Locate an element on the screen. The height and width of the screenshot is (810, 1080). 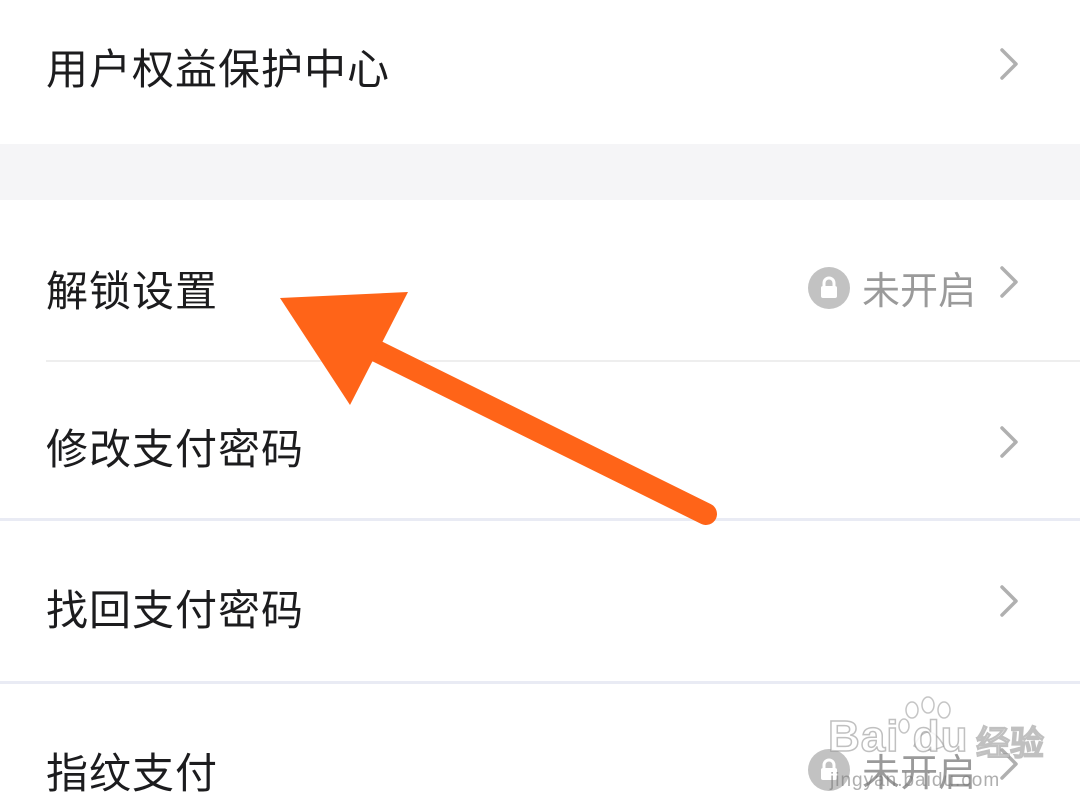
fingerprint-status: 未开启 is located at coordinates (891, 769).